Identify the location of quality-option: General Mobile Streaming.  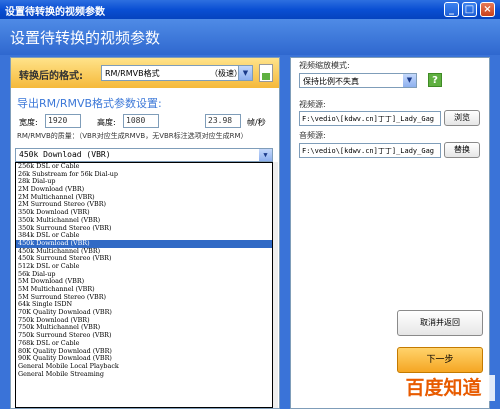
(144, 374).